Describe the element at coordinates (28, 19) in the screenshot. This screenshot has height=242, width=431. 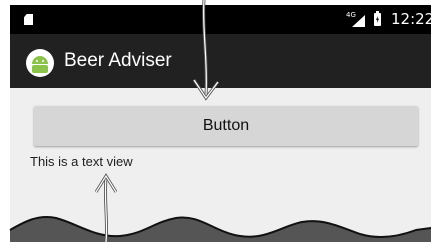
I see `sd-card-icon` at that location.